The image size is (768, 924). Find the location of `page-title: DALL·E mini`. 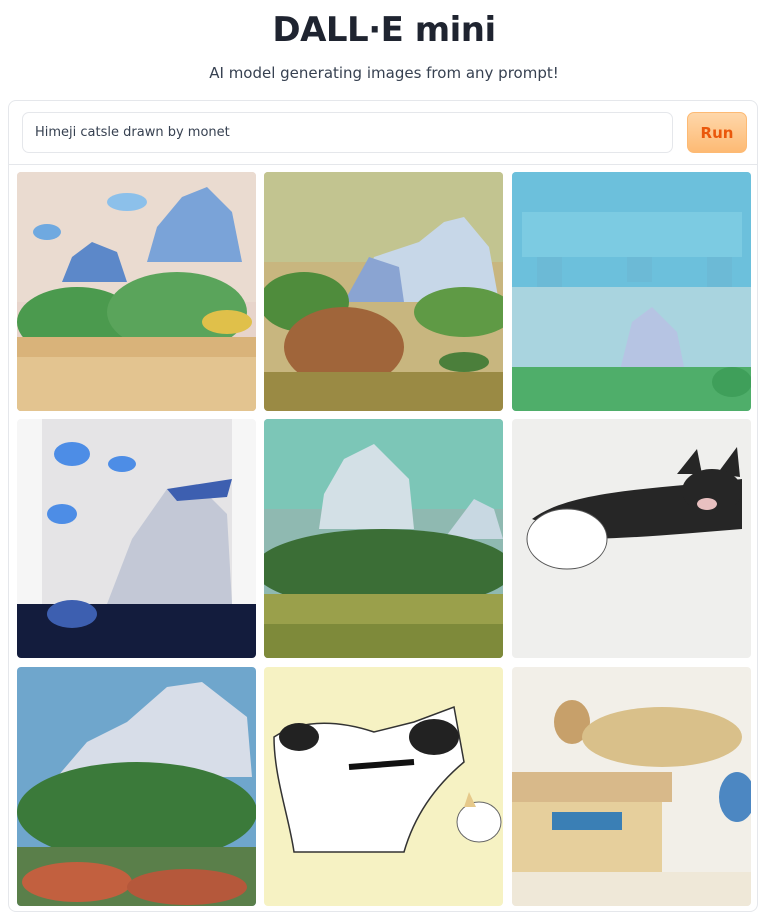

page-title: DALL·E mini is located at coordinates (384, 30).